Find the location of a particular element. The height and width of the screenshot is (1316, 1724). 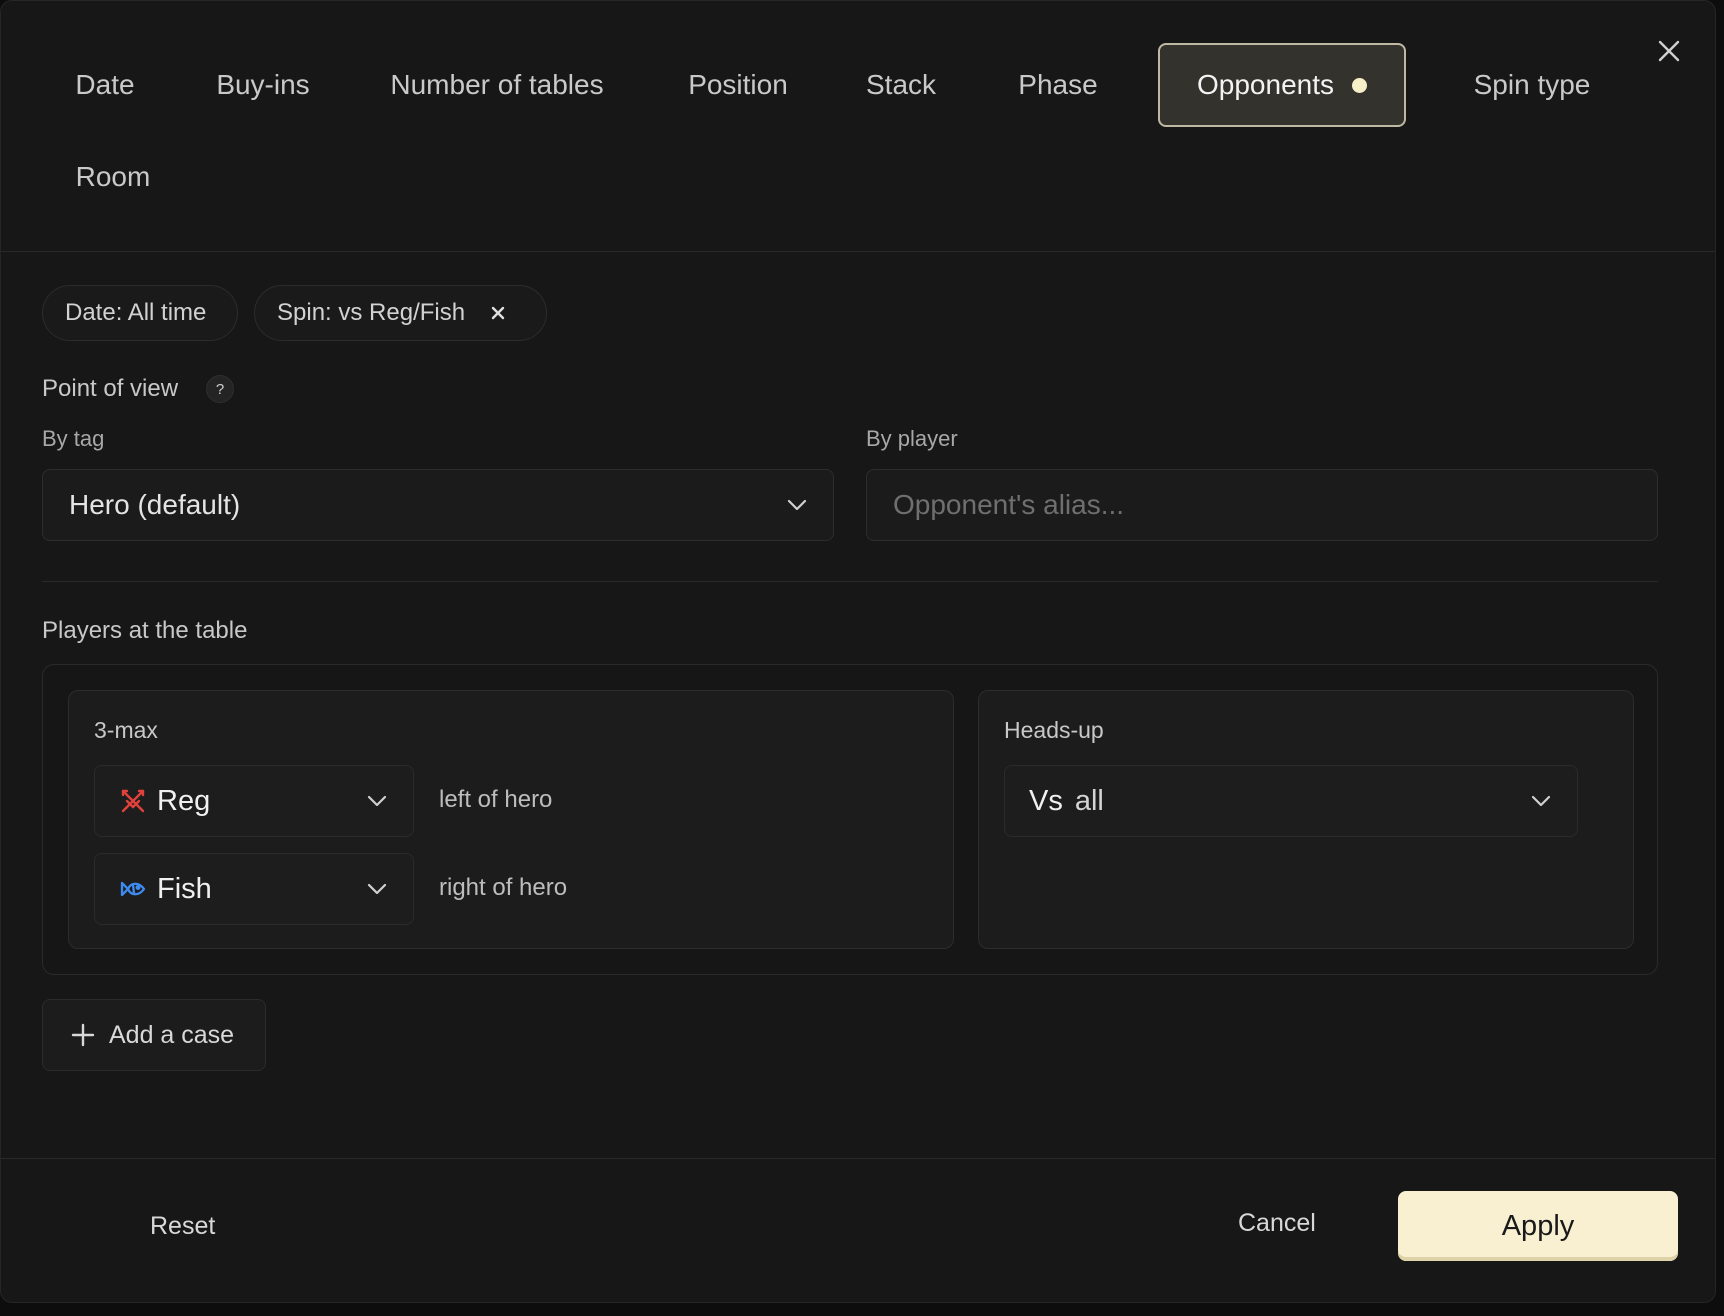

left-of-hero-text: left of hero is located at coordinates (496, 799).